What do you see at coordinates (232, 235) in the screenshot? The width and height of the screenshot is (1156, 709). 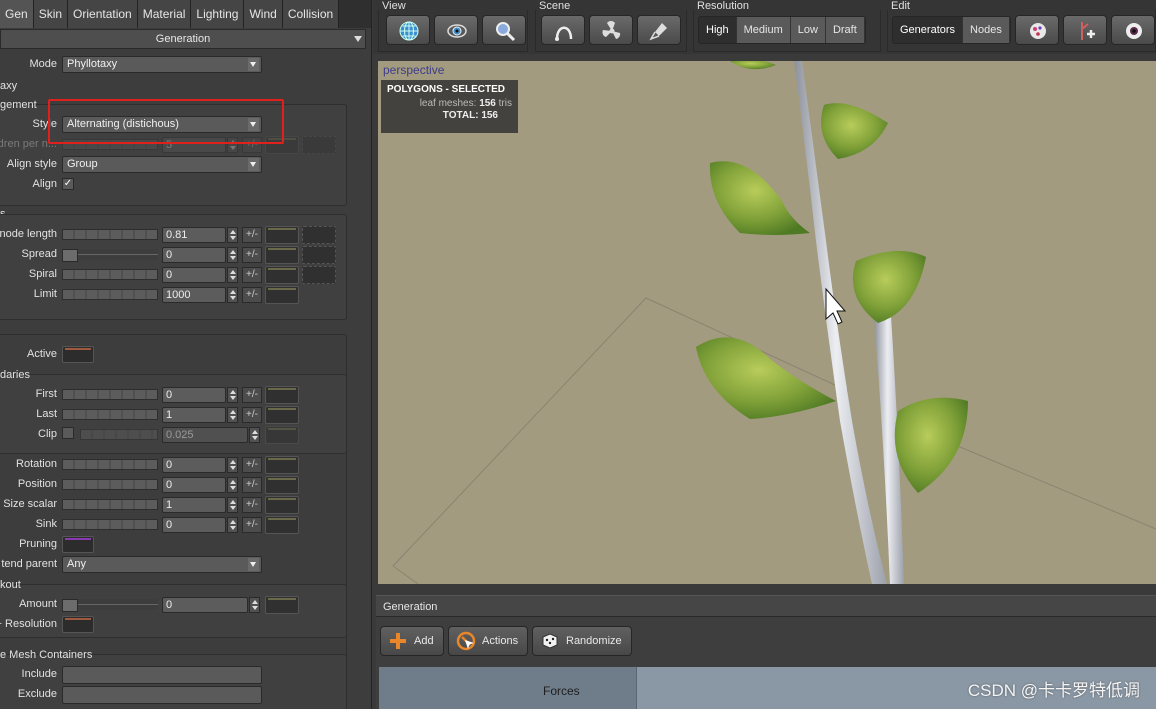 I see `node-length-spinner` at bounding box center [232, 235].